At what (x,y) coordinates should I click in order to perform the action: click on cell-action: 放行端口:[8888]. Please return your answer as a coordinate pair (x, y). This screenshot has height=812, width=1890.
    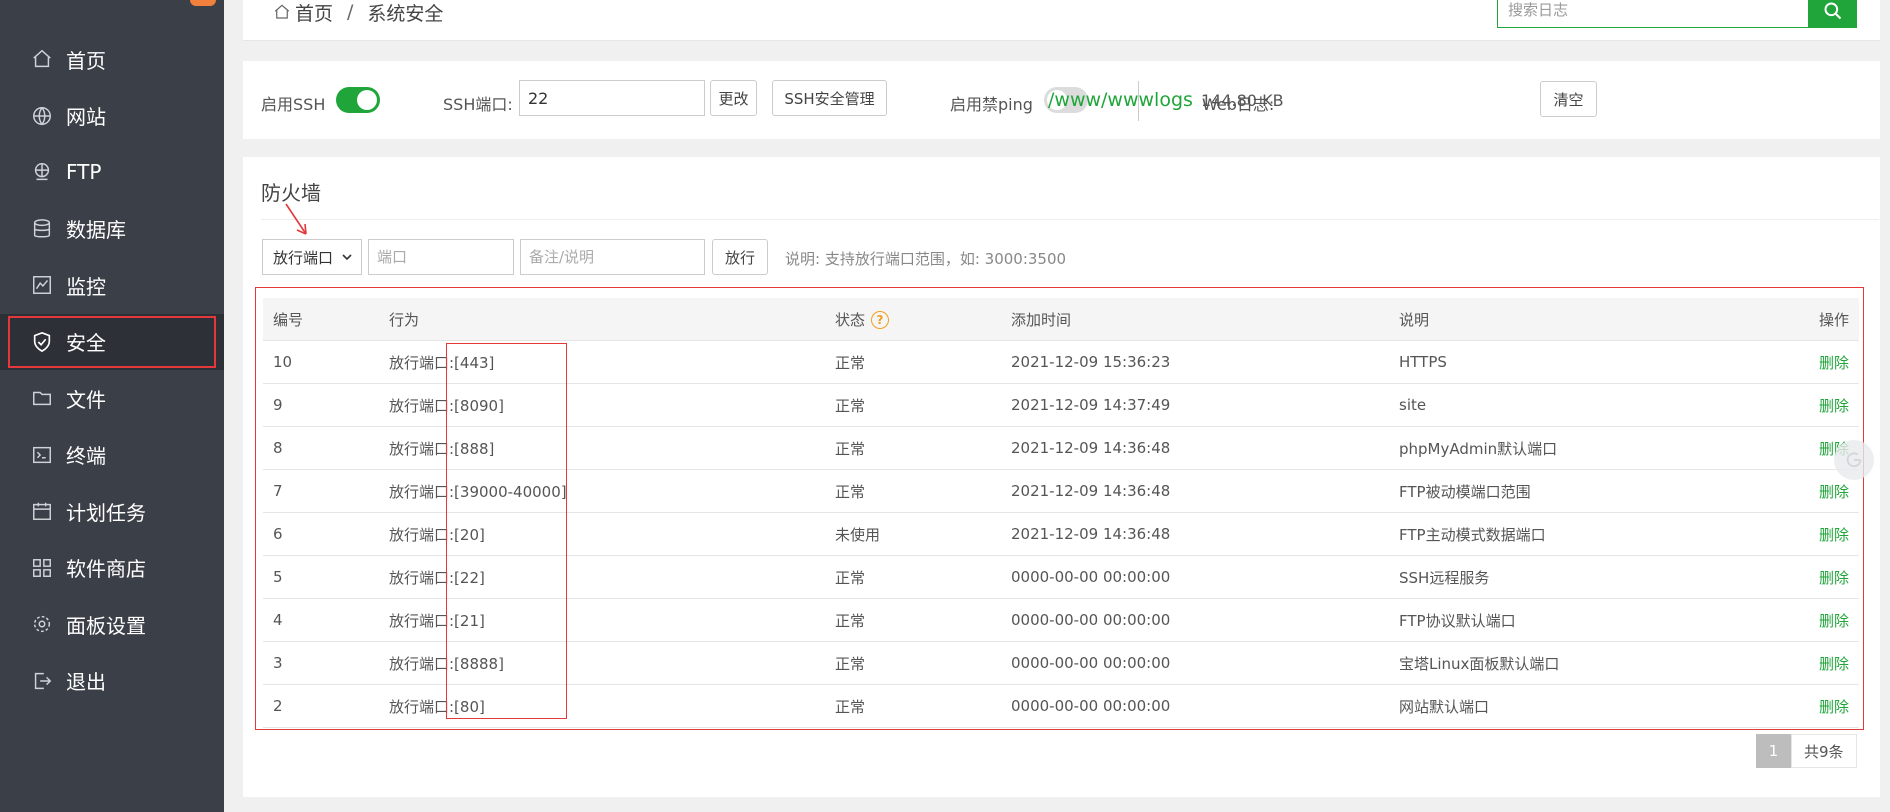
    Looking at the image, I should click on (602, 663).